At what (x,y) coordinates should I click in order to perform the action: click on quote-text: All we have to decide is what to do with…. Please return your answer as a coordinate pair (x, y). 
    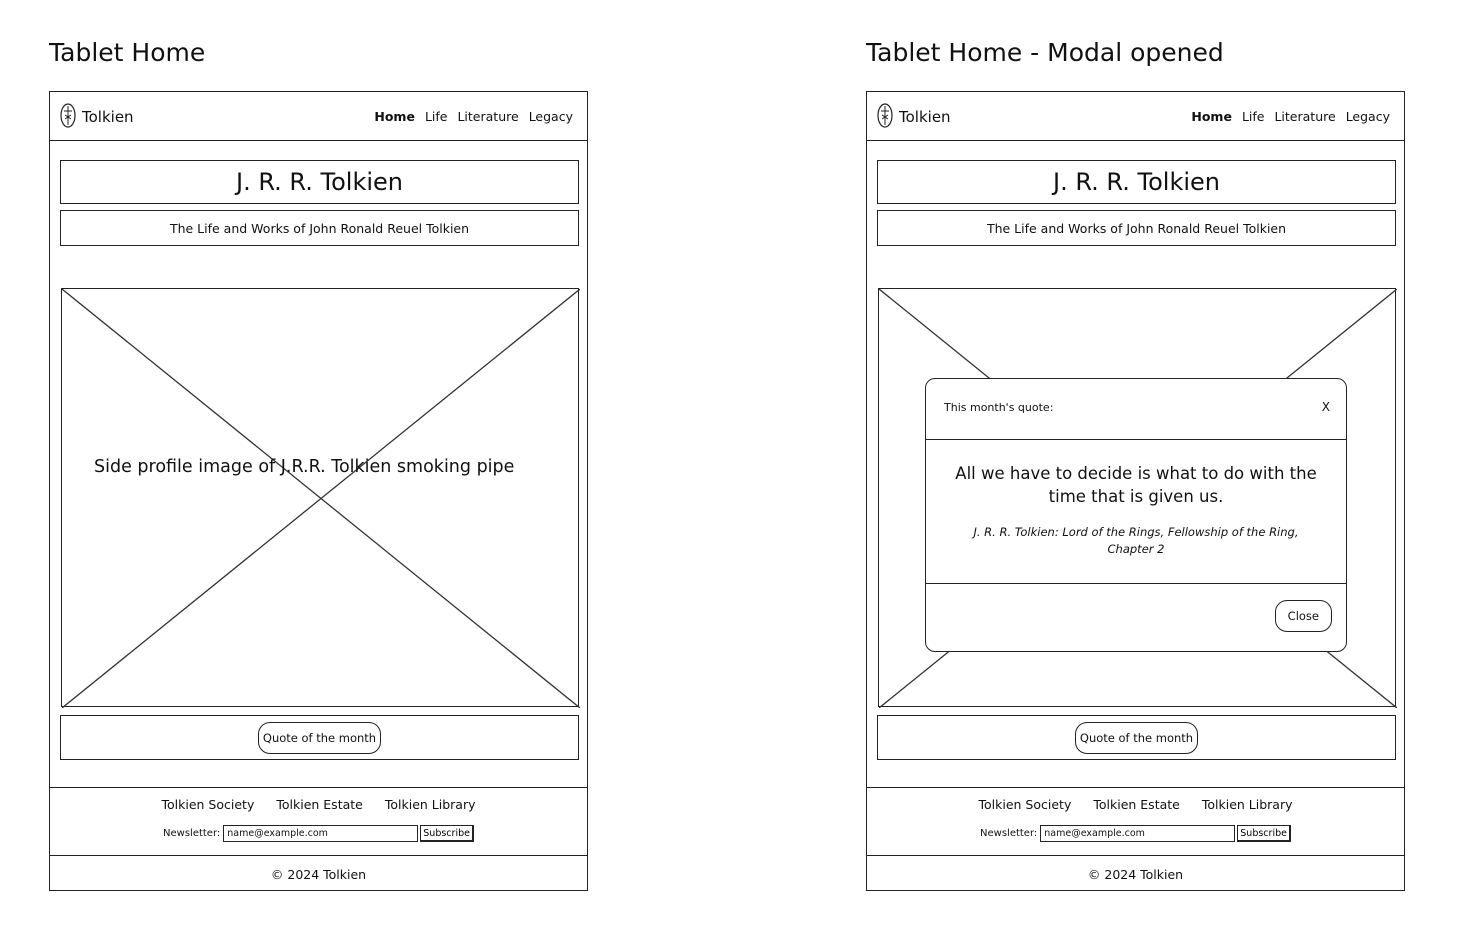
    Looking at the image, I should click on (1136, 485).